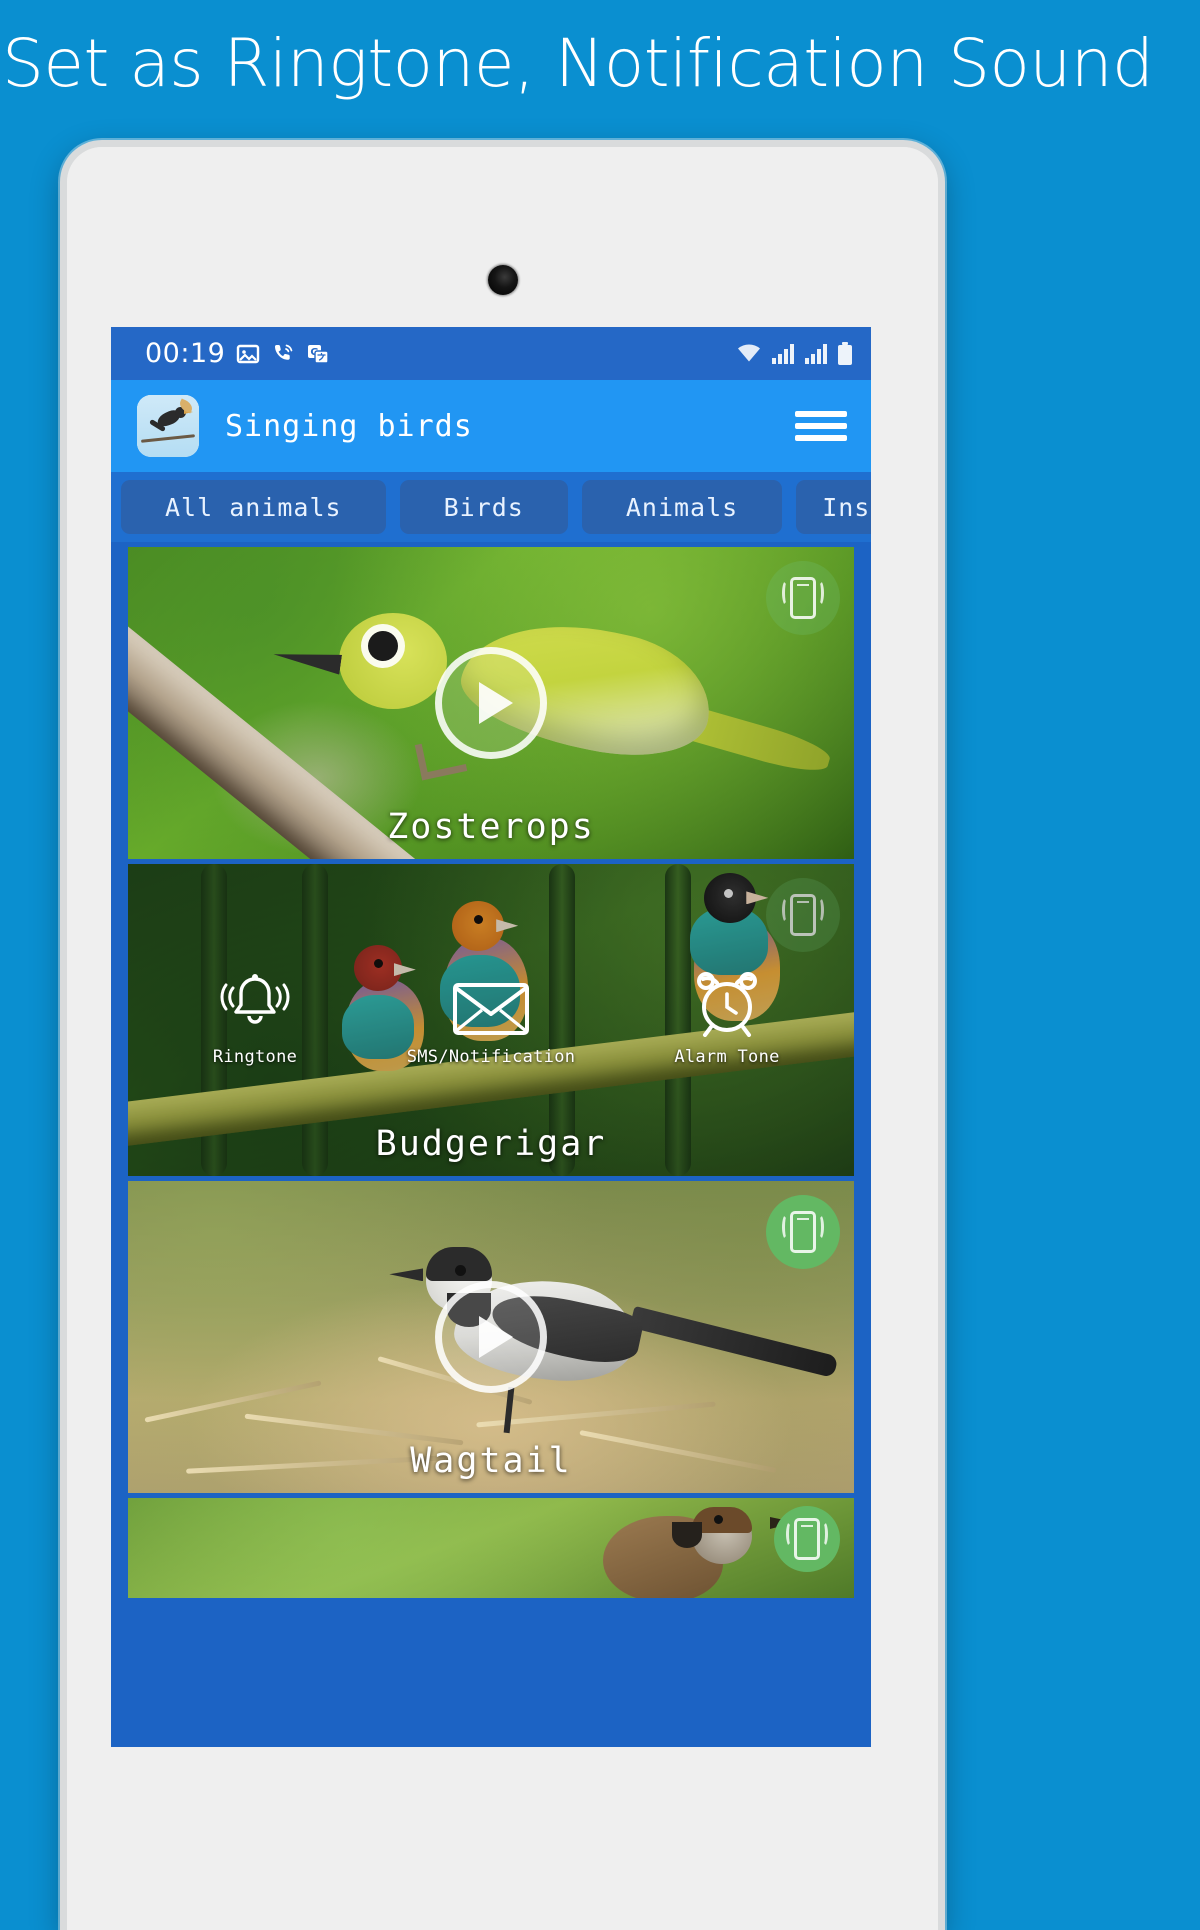 This screenshot has height=1930, width=1200. Describe the element at coordinates (491, 426) in the screenshot. I see `app-bar: Singing birds` at that location.